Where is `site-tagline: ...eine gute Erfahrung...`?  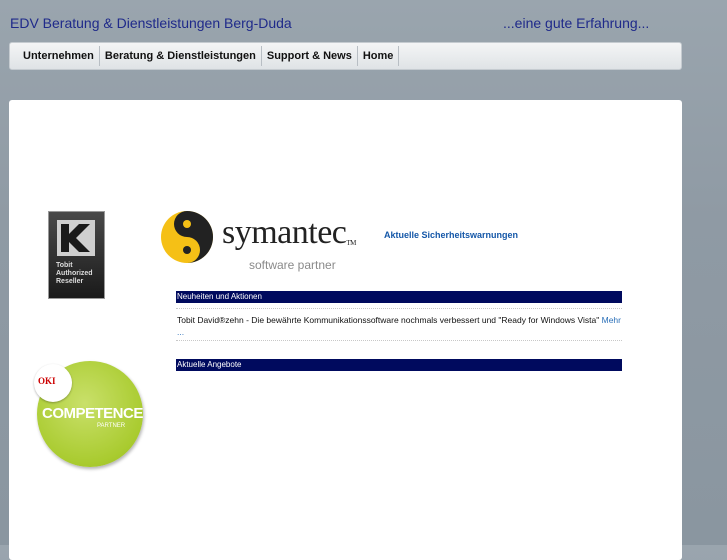 site-tagline: ...eine gute Erfahrung... is located at coordinates (576, 23).